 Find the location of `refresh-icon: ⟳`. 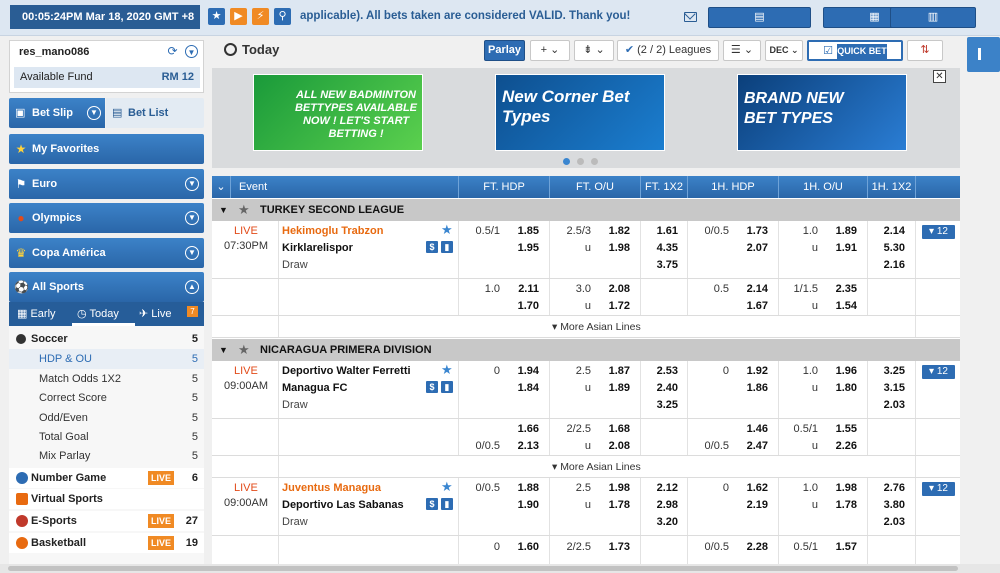

refresh-icon: ⟳ is located at coordinates (172, 51).